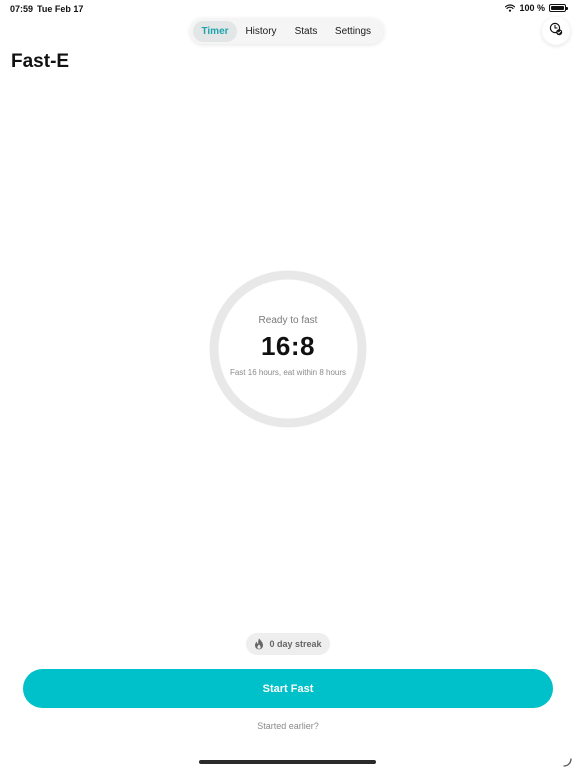  I want to click on started-earlier-link: Started earlier?, so click(288, 726).